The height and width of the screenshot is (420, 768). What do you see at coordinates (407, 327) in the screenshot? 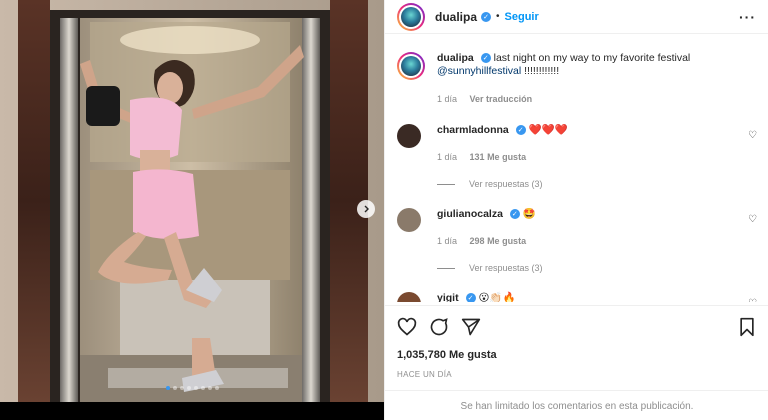
I see `heart-icon` at bounding box center [407, 327].